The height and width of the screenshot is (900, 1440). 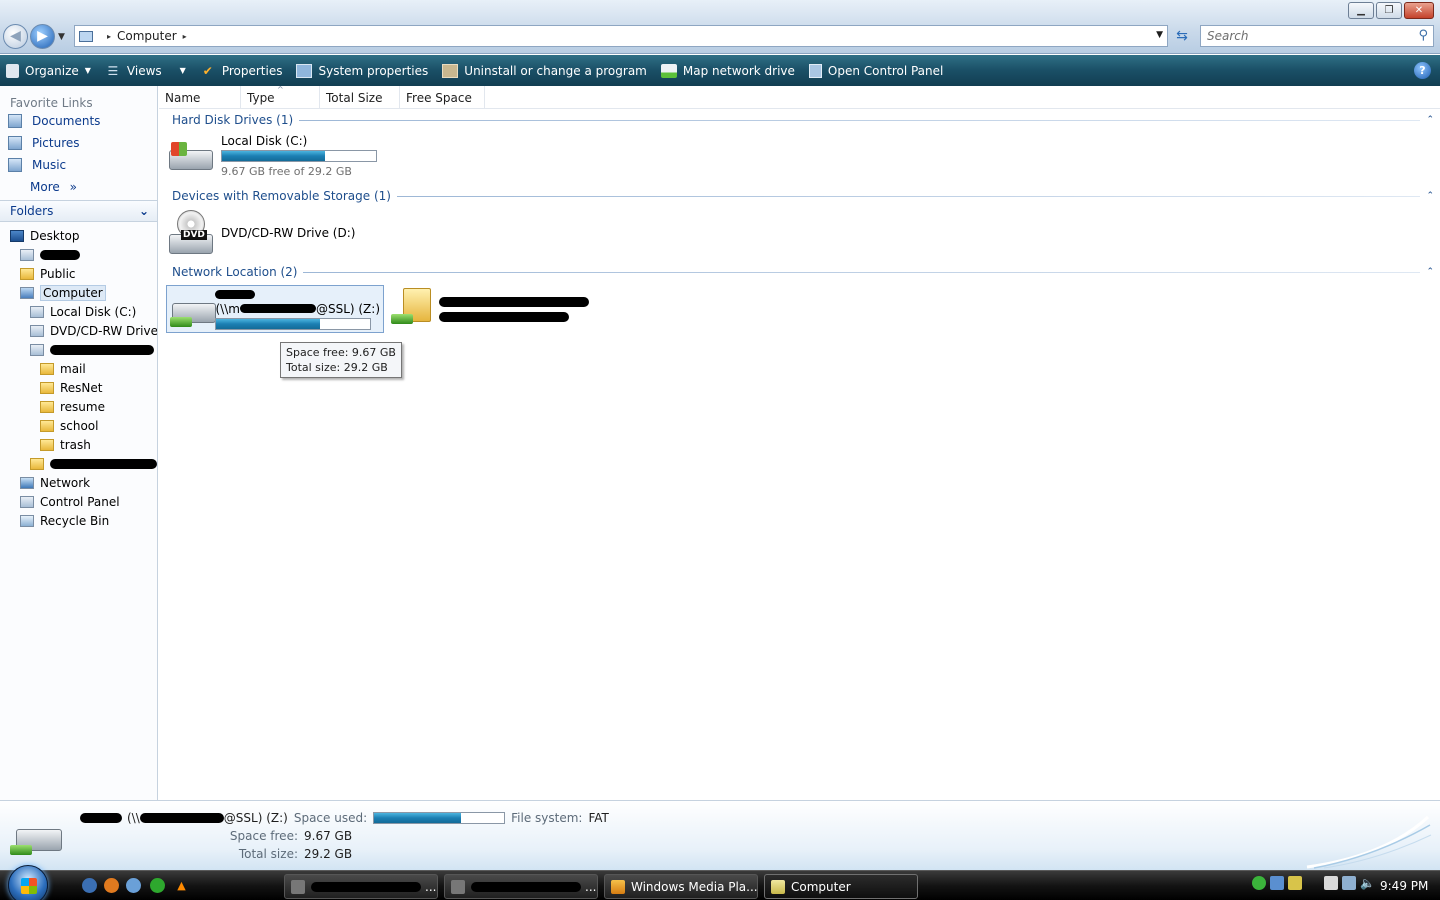 I want to click on tree-item-desktop: Desktop, so click(x=78, y=235).